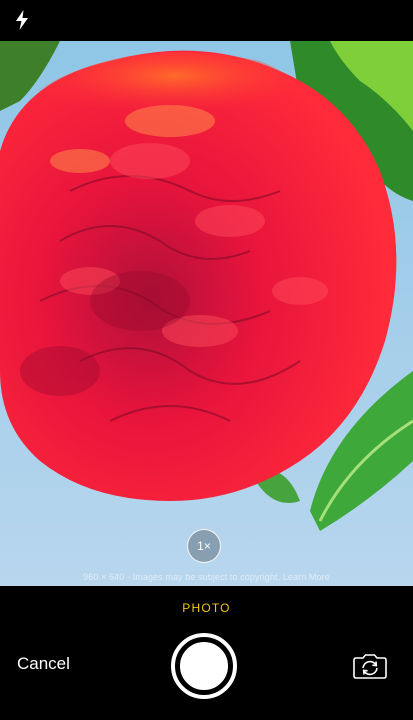  I want to click on mode-photo: PHOTO, so click(206, 608).